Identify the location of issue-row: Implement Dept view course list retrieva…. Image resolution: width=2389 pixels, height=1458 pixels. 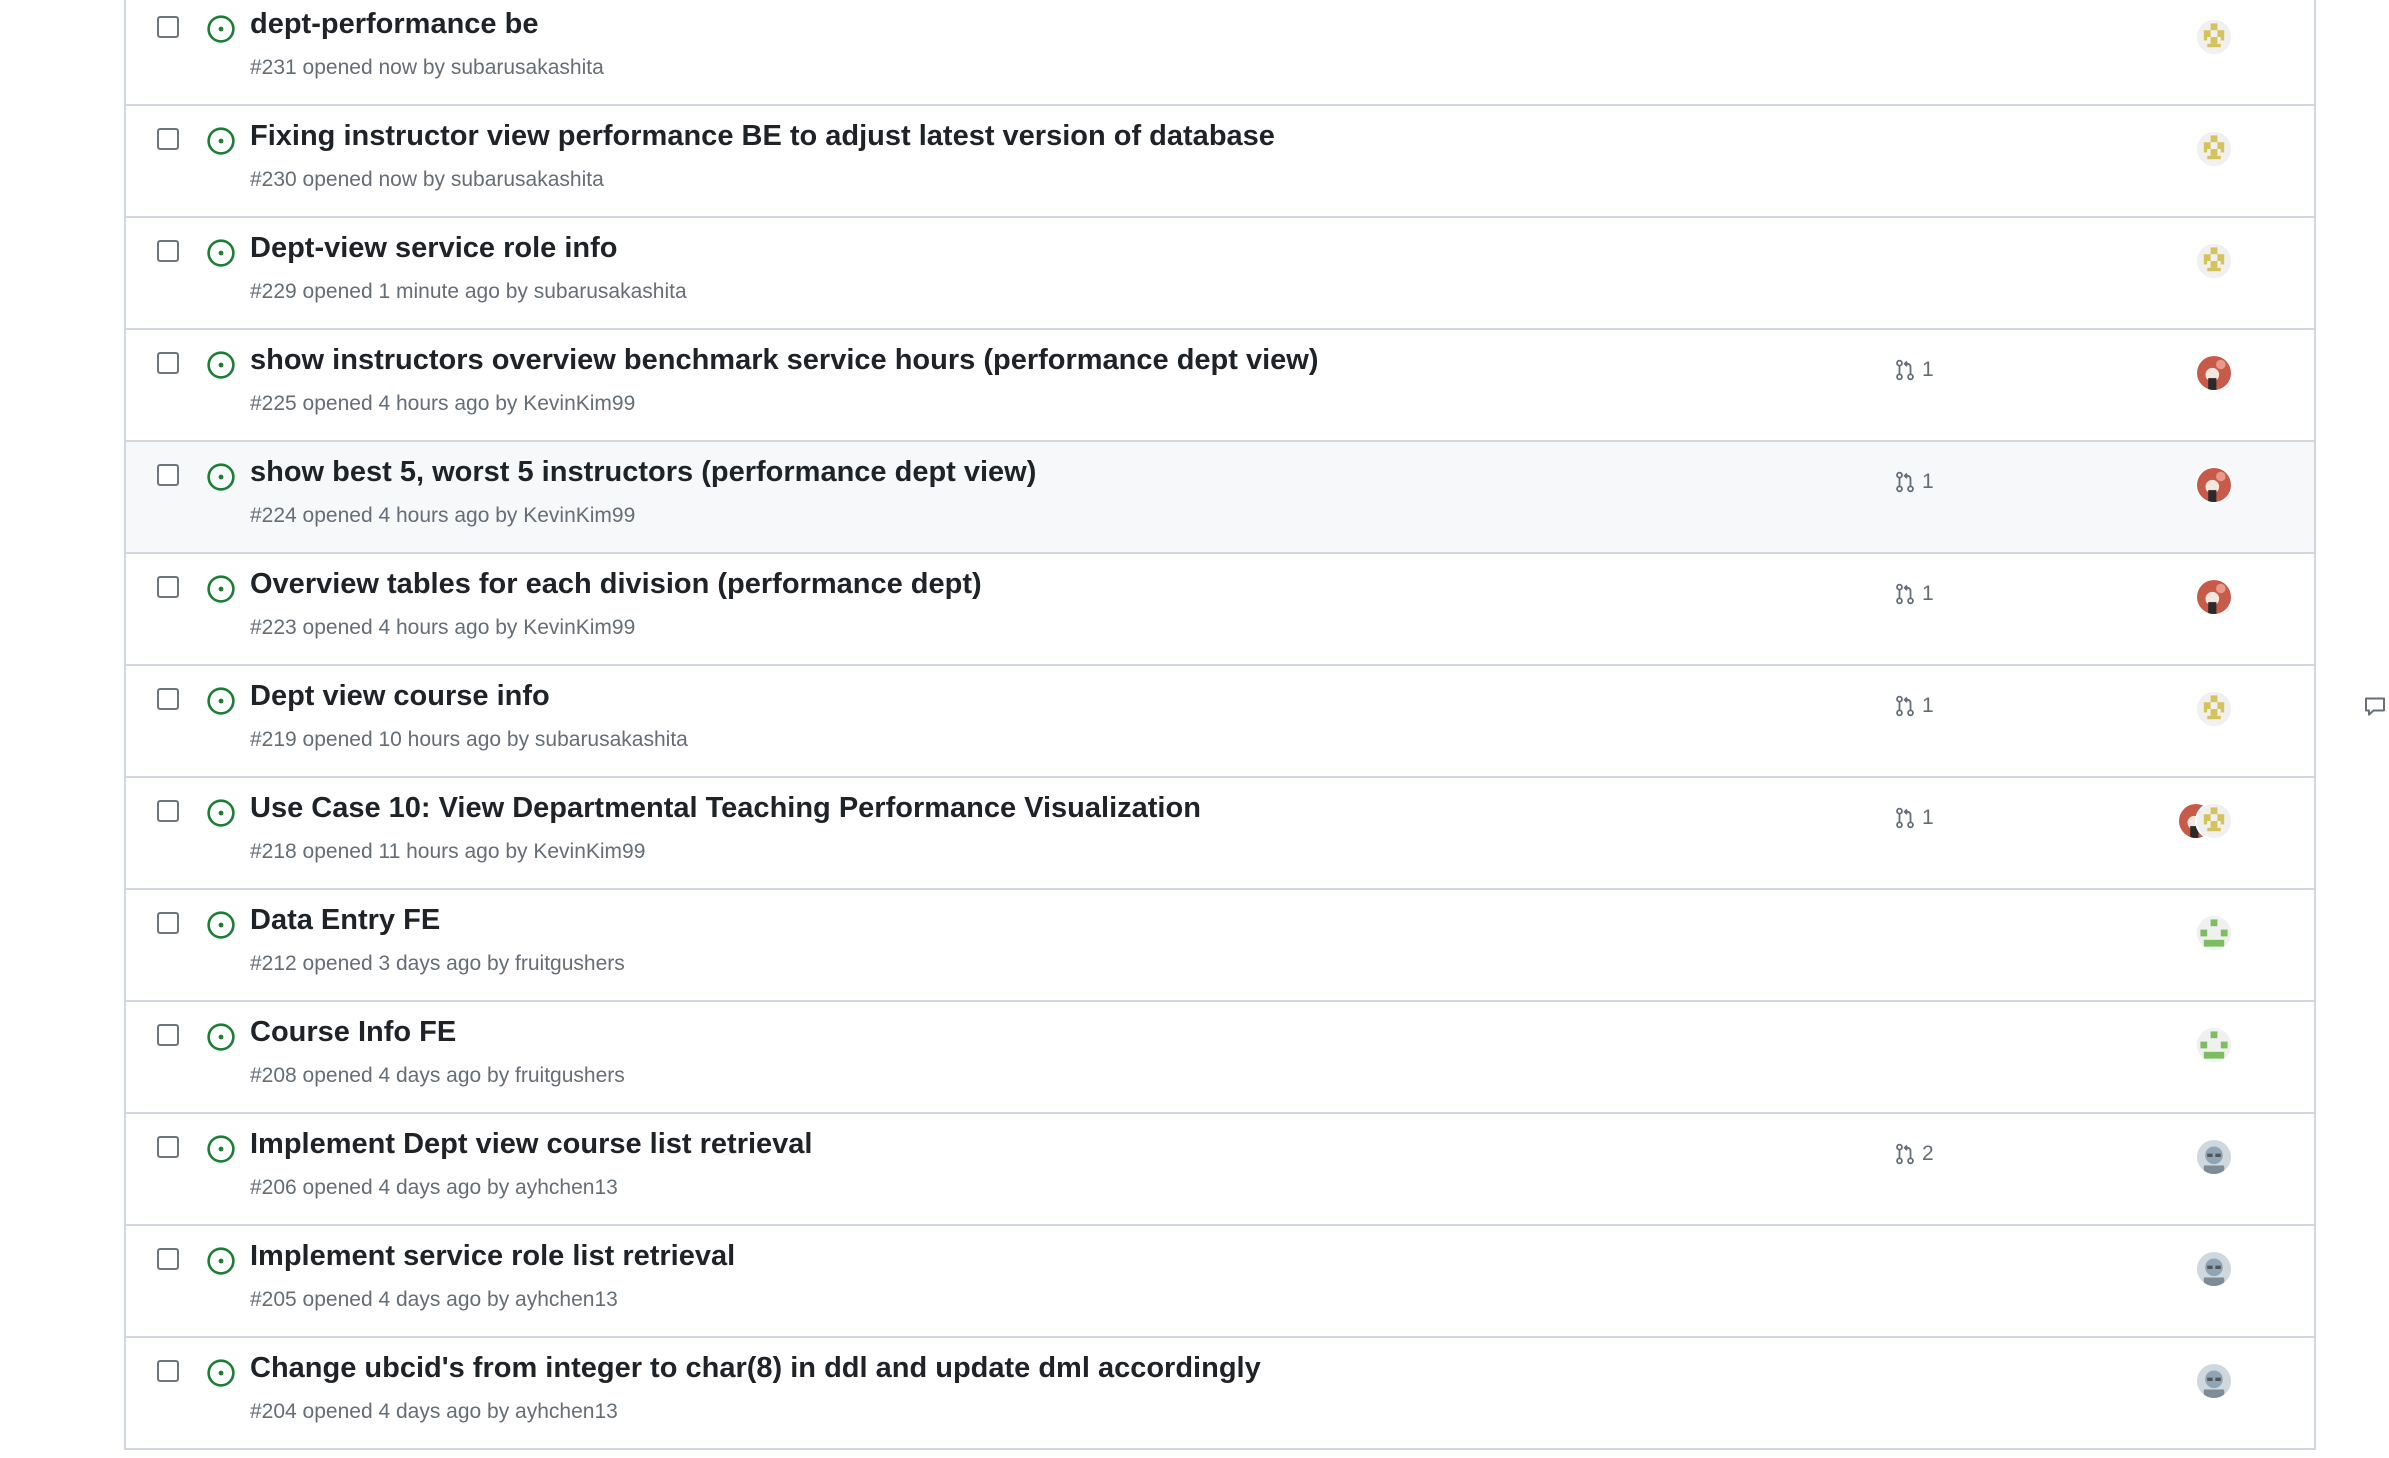
(1220, 1170).